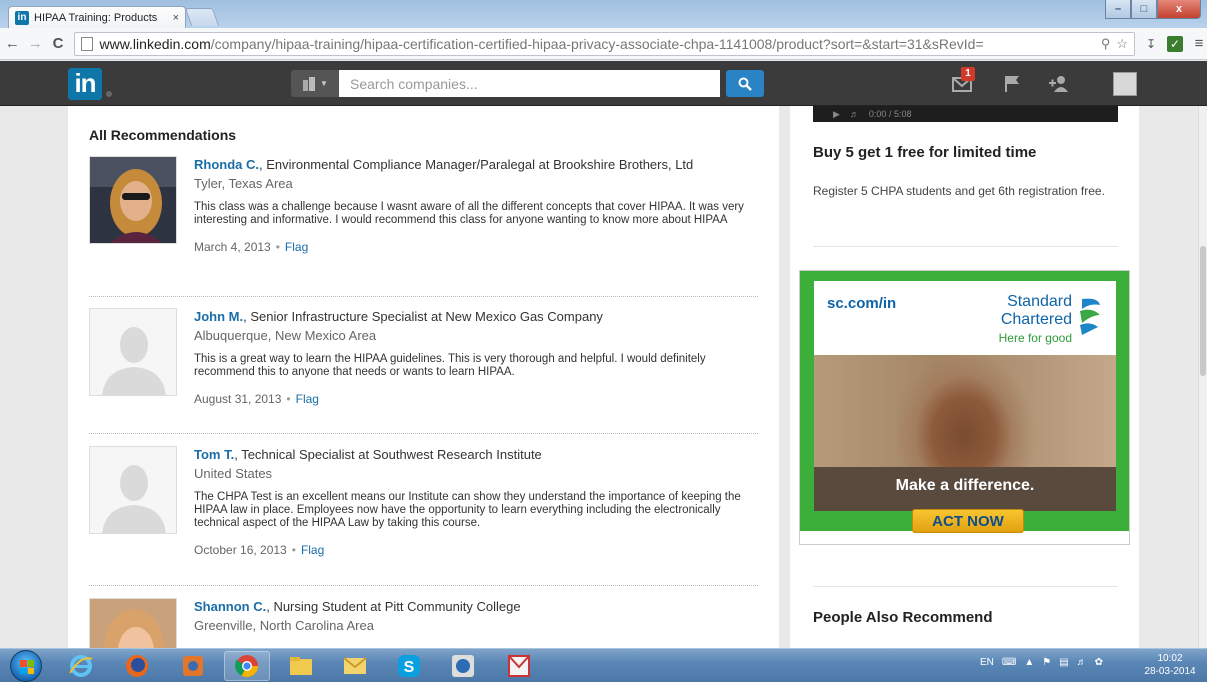 This screenshot has width=1207, height=682. Describe the element at coordinates (324, 83) in the screenshot. I see `chevron-down-icon: ▼` at that location.